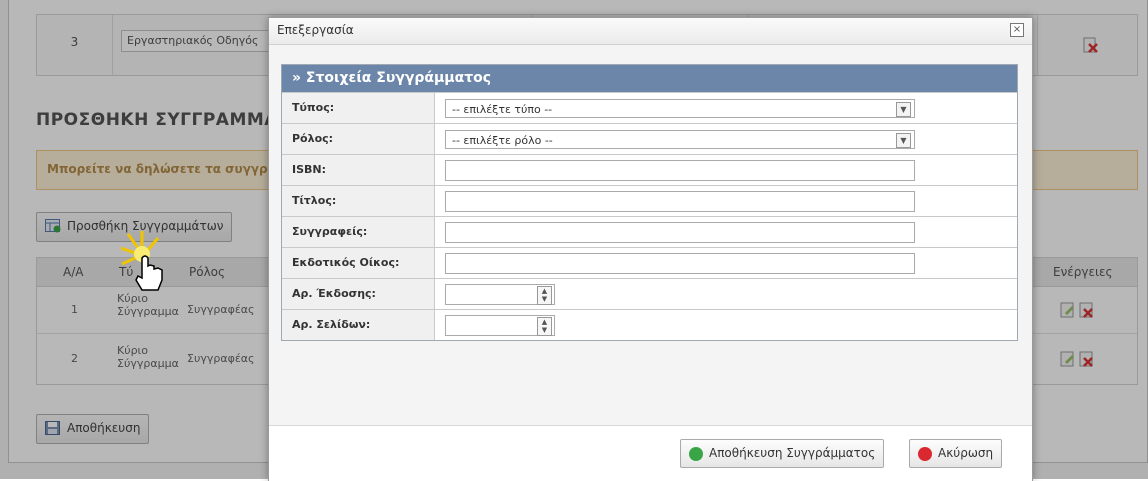  I want to click on publisher-input, so click(680, 263).